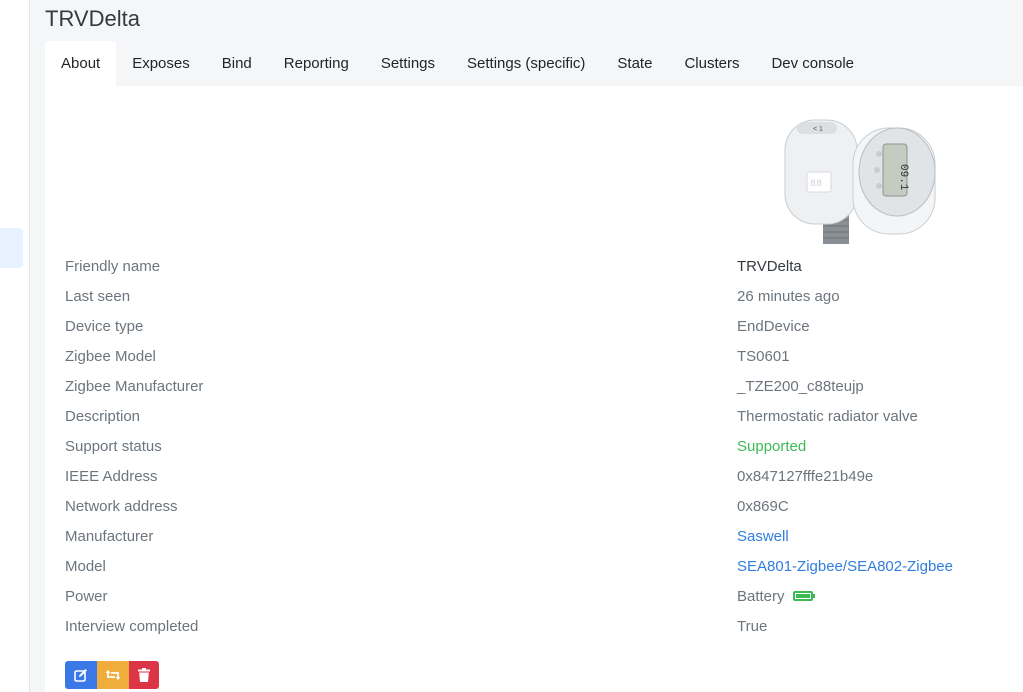 The image size is (1023, 692). What do you see at coordinates (132, 626) in the screenshot?
I see `info-label: Interview completed` at bounding box center [132, 626].